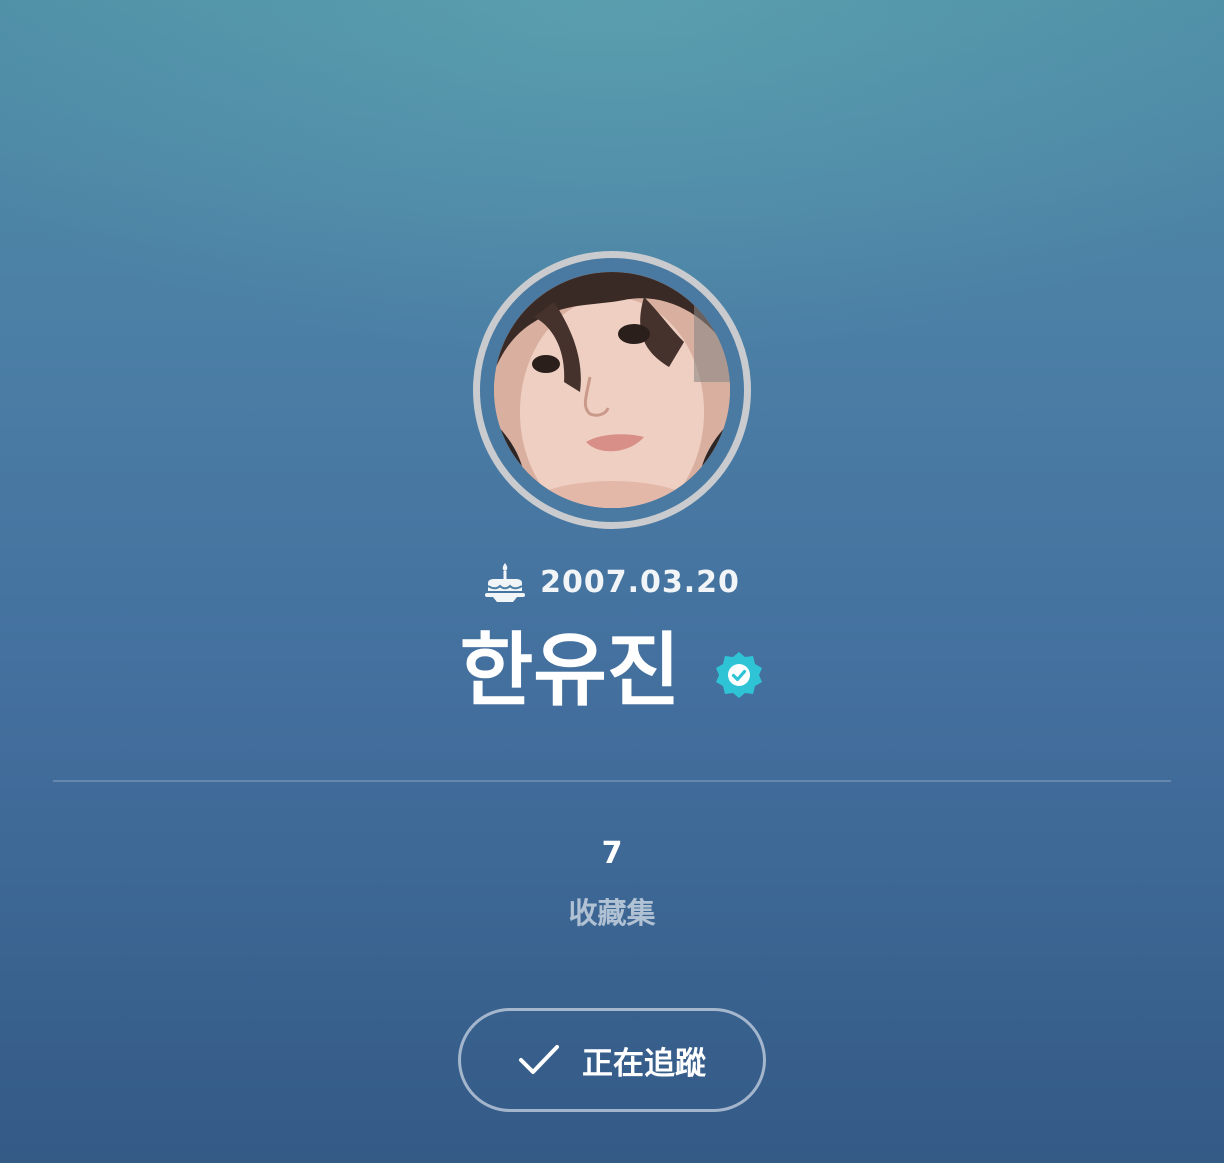 Image resolution: width=1224 pixels, height=1163 pixels. I want to click on collection-count: 7, so click(612, 853).